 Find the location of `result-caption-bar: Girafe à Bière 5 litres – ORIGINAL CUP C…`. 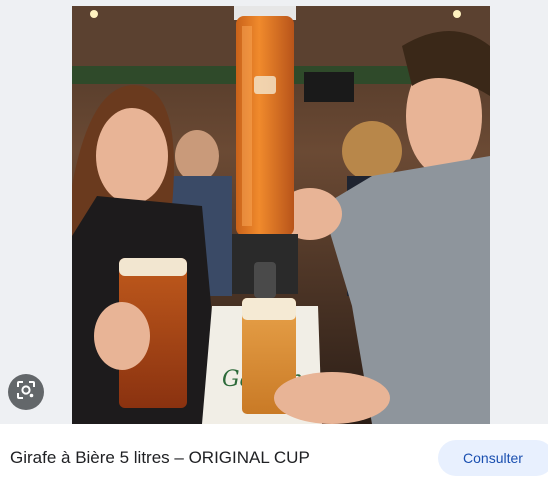

result-caption-bar: Girafe à Bière 5 litres – ORIGINAL CUP C… is located at coordinates (274, 450).